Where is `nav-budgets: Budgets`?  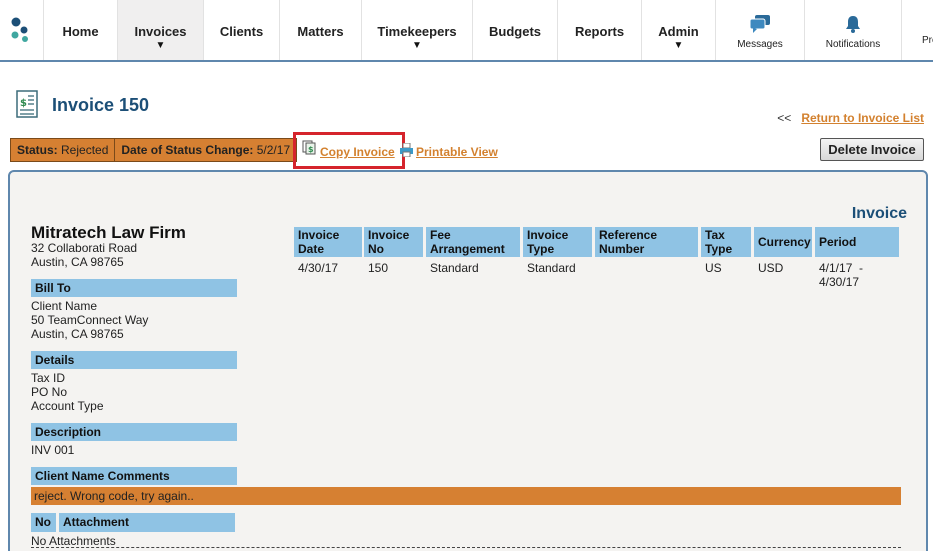 nav-budgets: Budgets is located at coordinates (514, 30).